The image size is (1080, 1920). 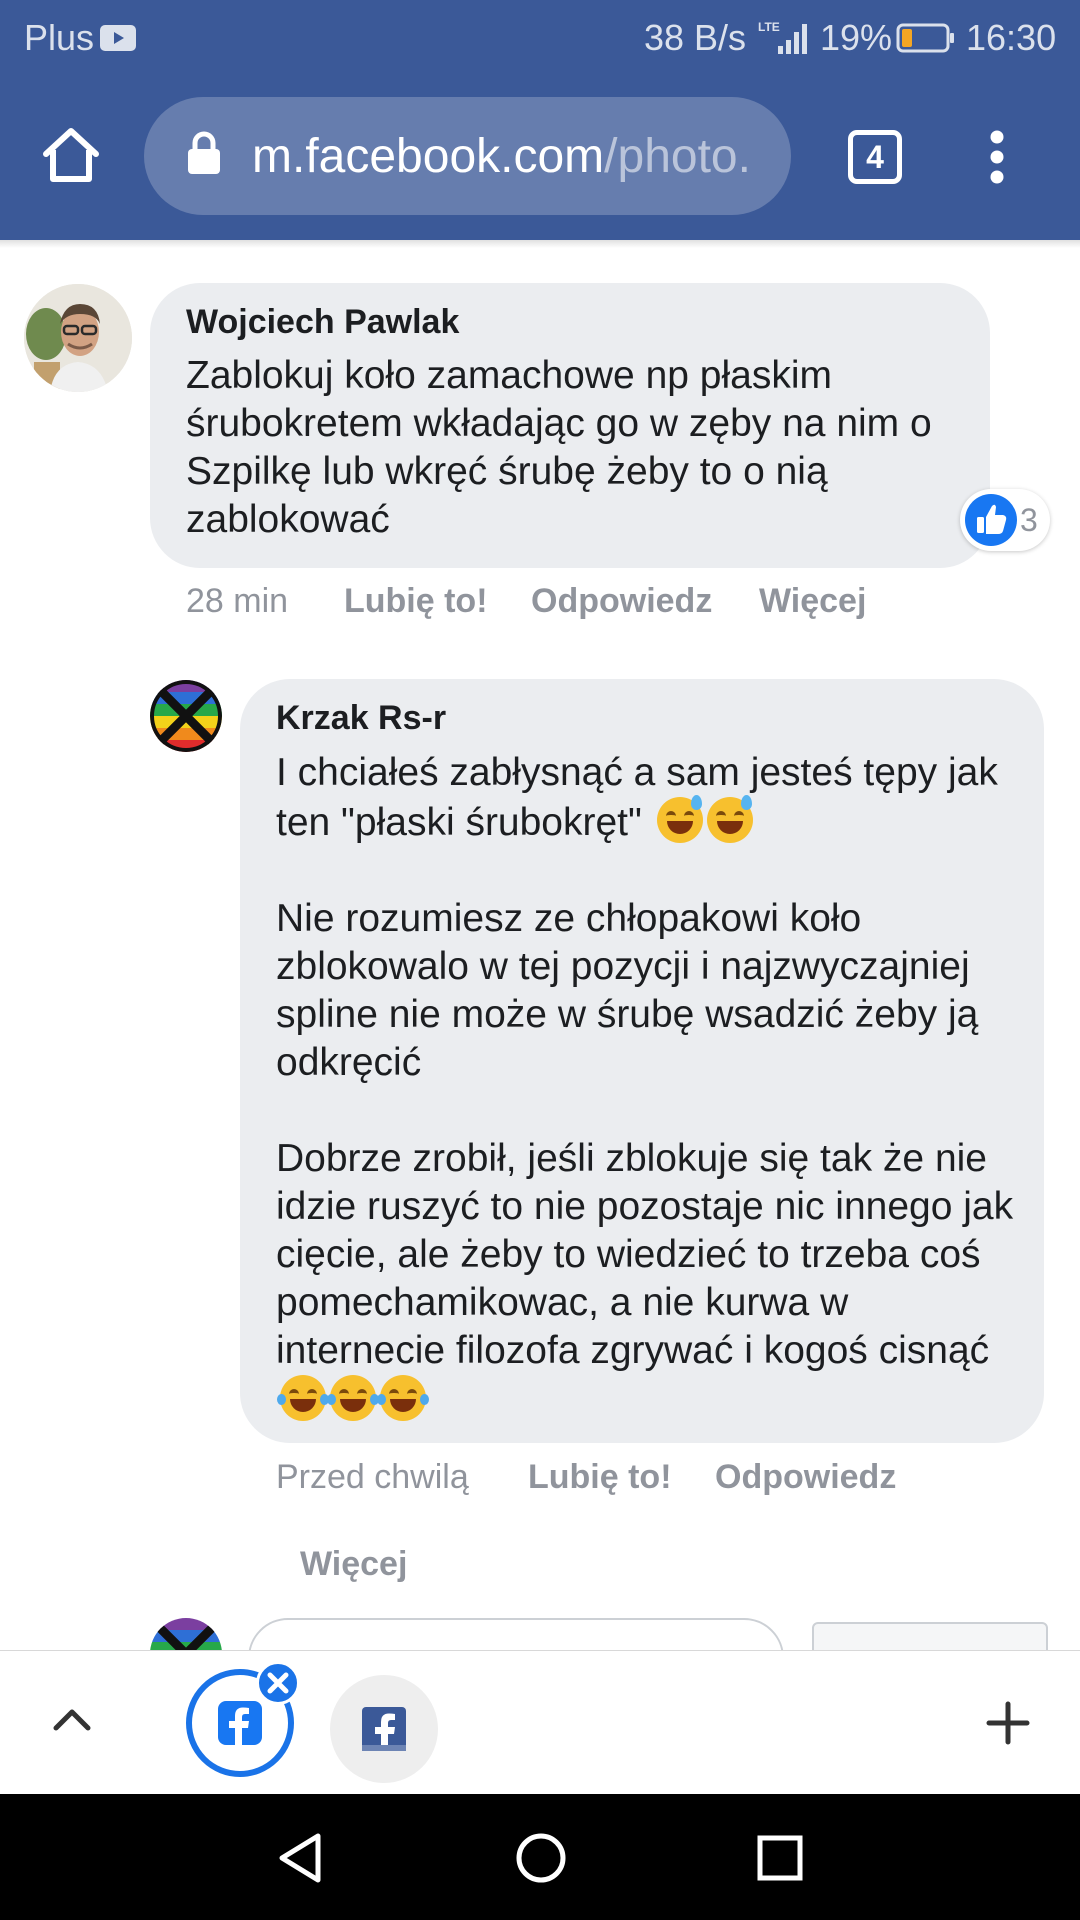 What do you see at coordinates (300, 1858) in the screenshot?
I see `back-triangle-icon` at bounding box center [300, 1858].